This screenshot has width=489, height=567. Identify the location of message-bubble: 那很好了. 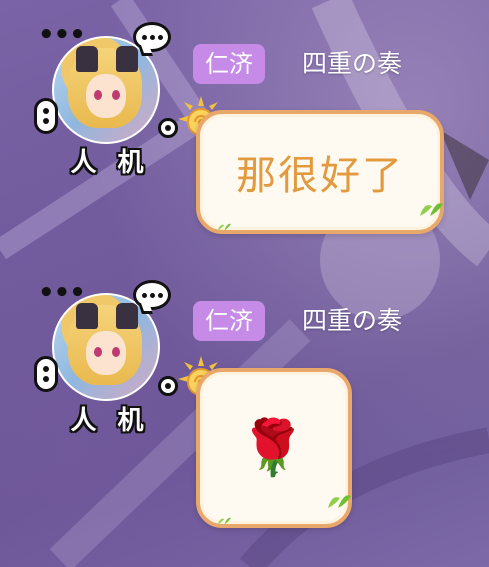
(320, 172).